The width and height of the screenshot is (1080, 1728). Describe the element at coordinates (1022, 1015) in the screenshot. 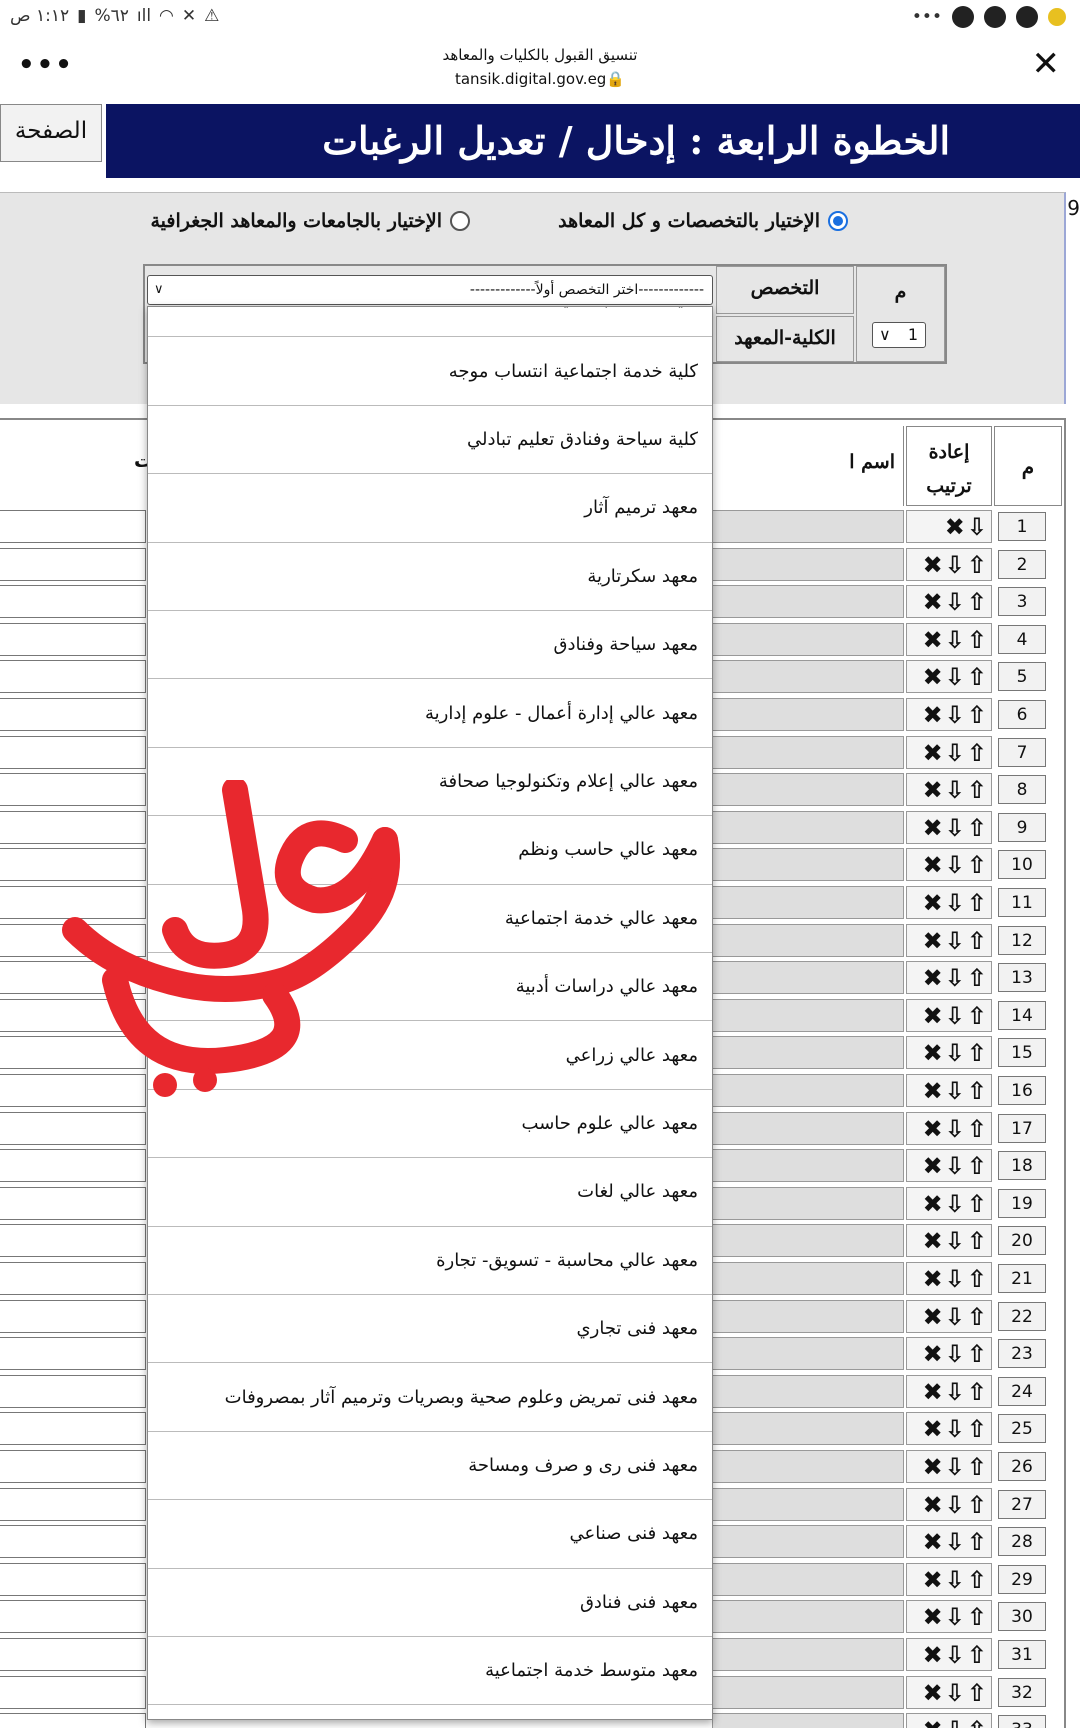

I see `row-number: 14` at that location.